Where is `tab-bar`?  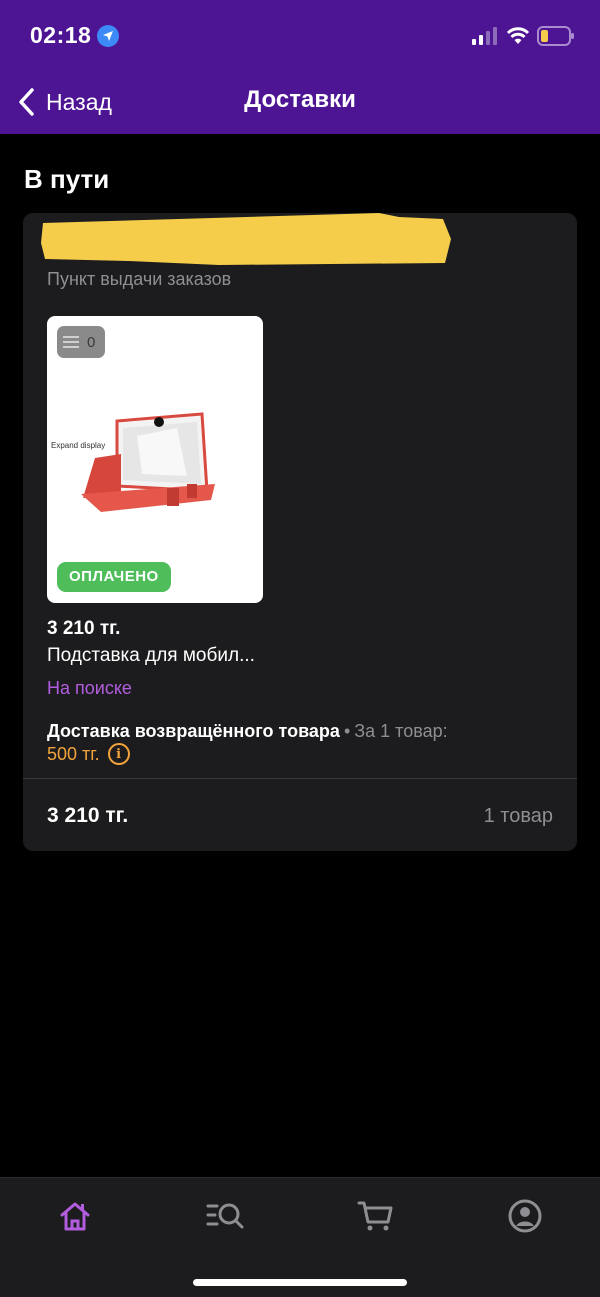 tab-bar is located at coordinates (300, 1237).